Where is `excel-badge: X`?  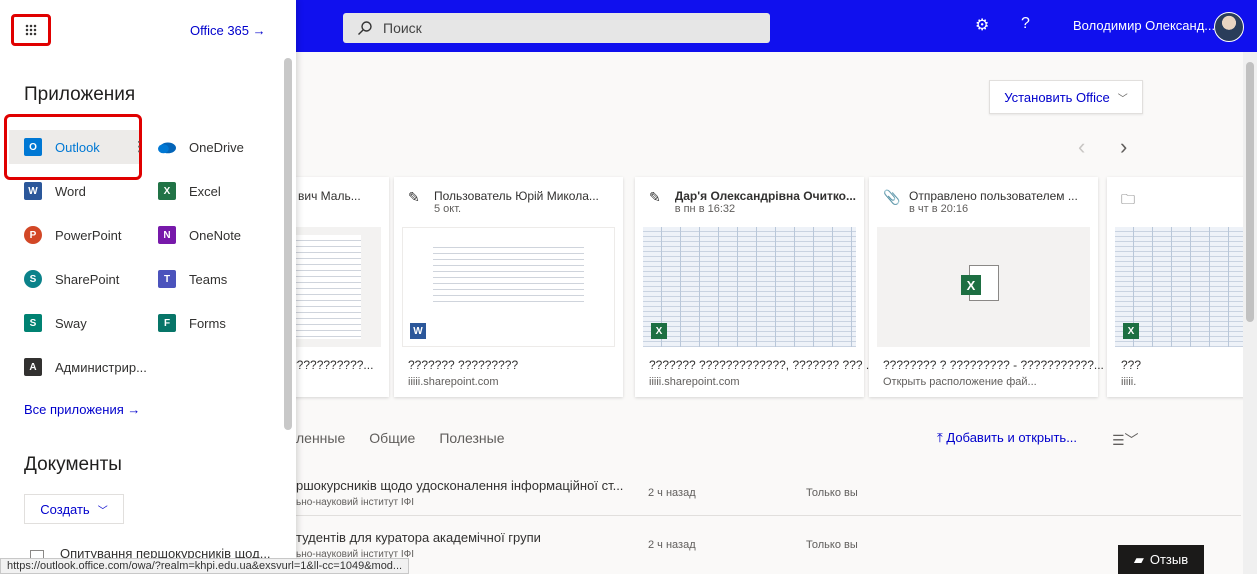 excel-badge: X is located at coordinates (971, 285).